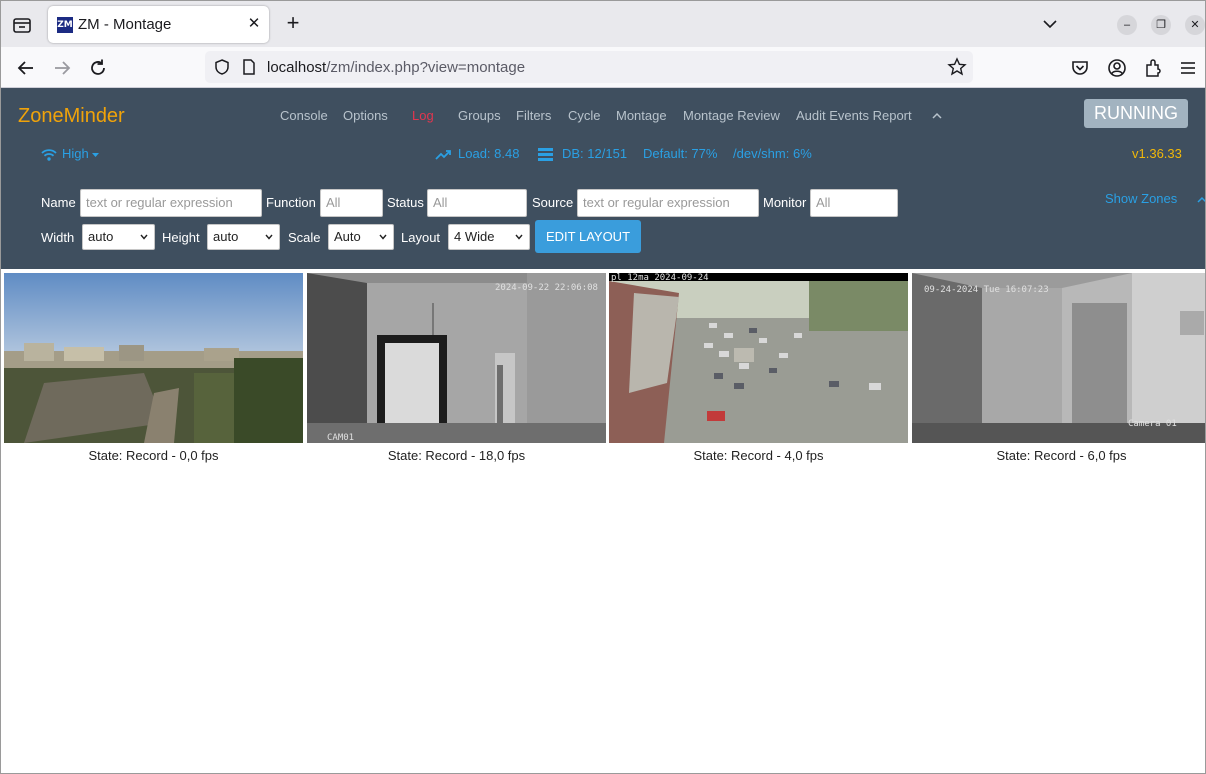 The width and height of the screenshot is (1206, 774). What do you see at coordinates (421, 237) in the screenshot?
I see `layout-label: Layout` at bounding box center [421, 237].